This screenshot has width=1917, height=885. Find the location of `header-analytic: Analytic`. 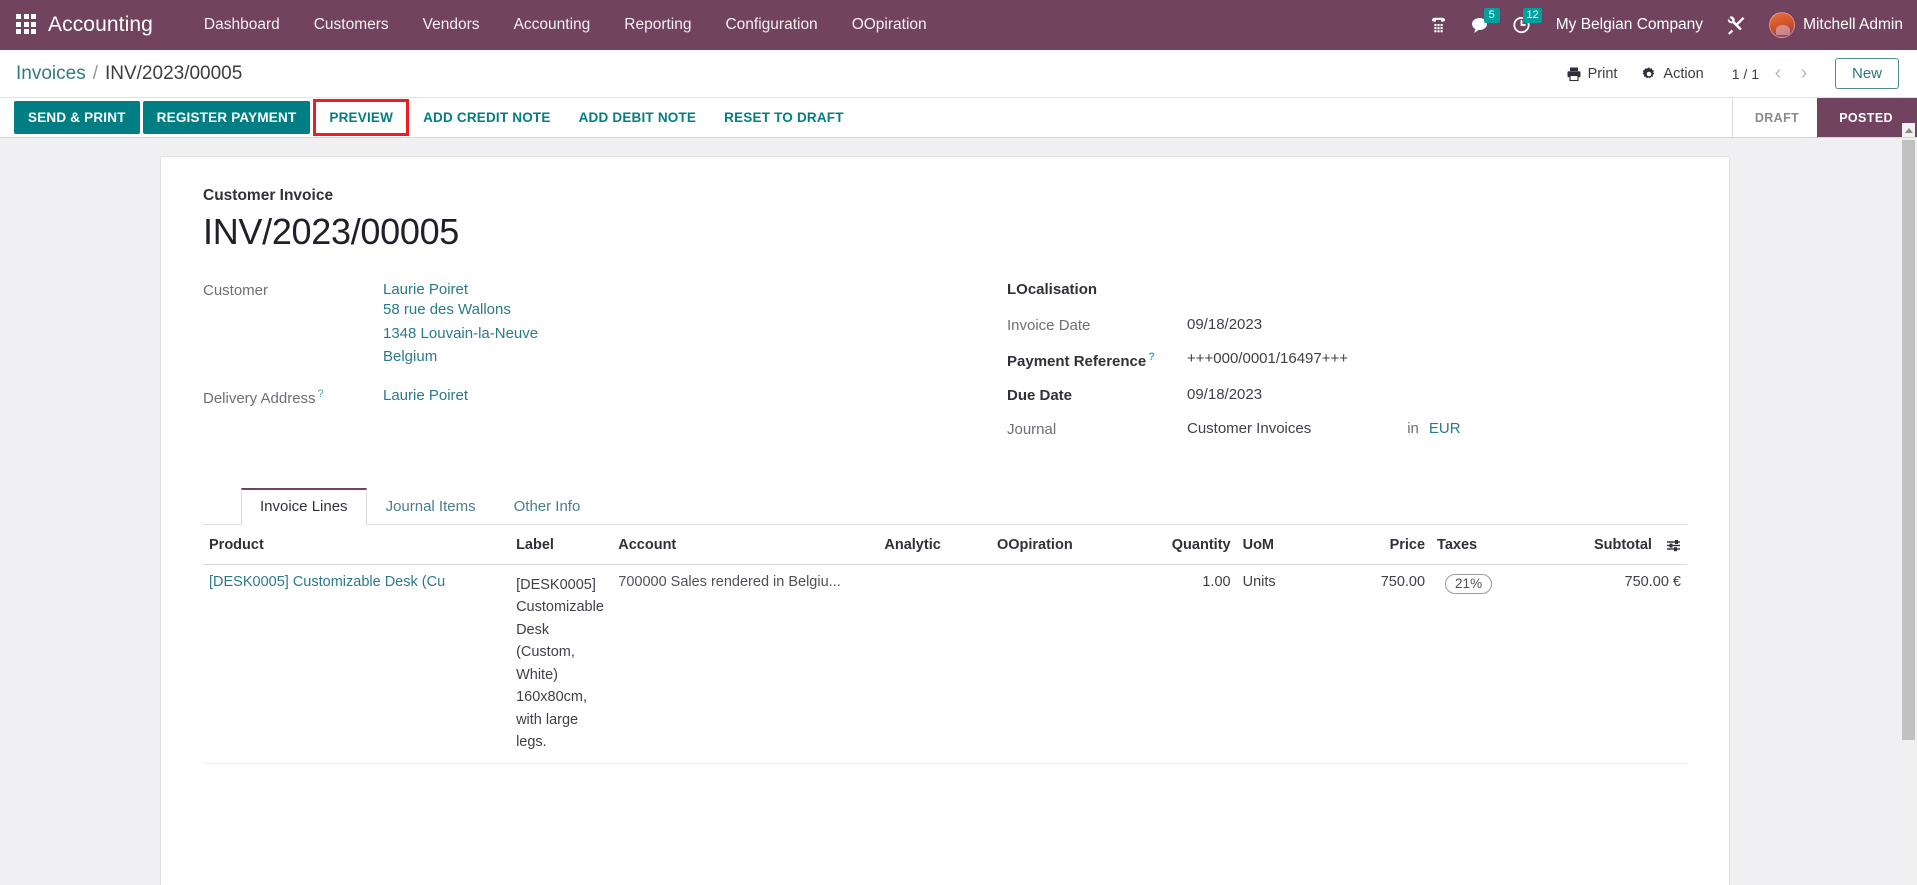

header-analytic: Analytic is located at coordinates (934, 545).